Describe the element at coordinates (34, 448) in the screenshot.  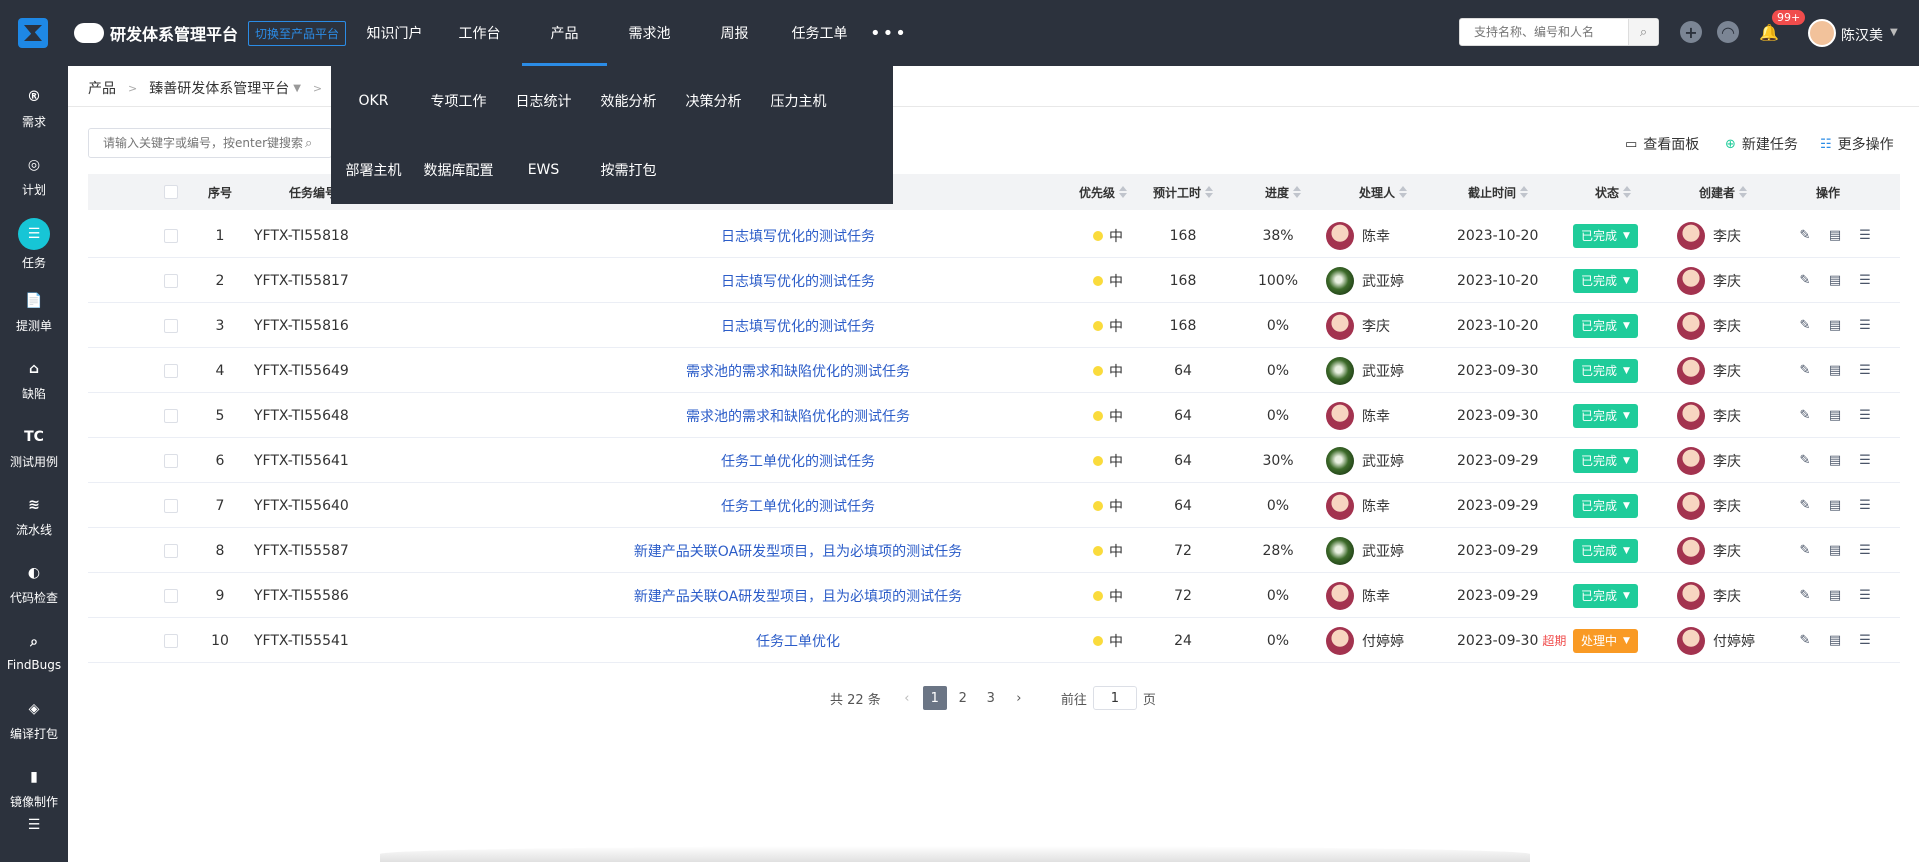
I see `sidebar-item-test-case: TC 测试用例` at that location.